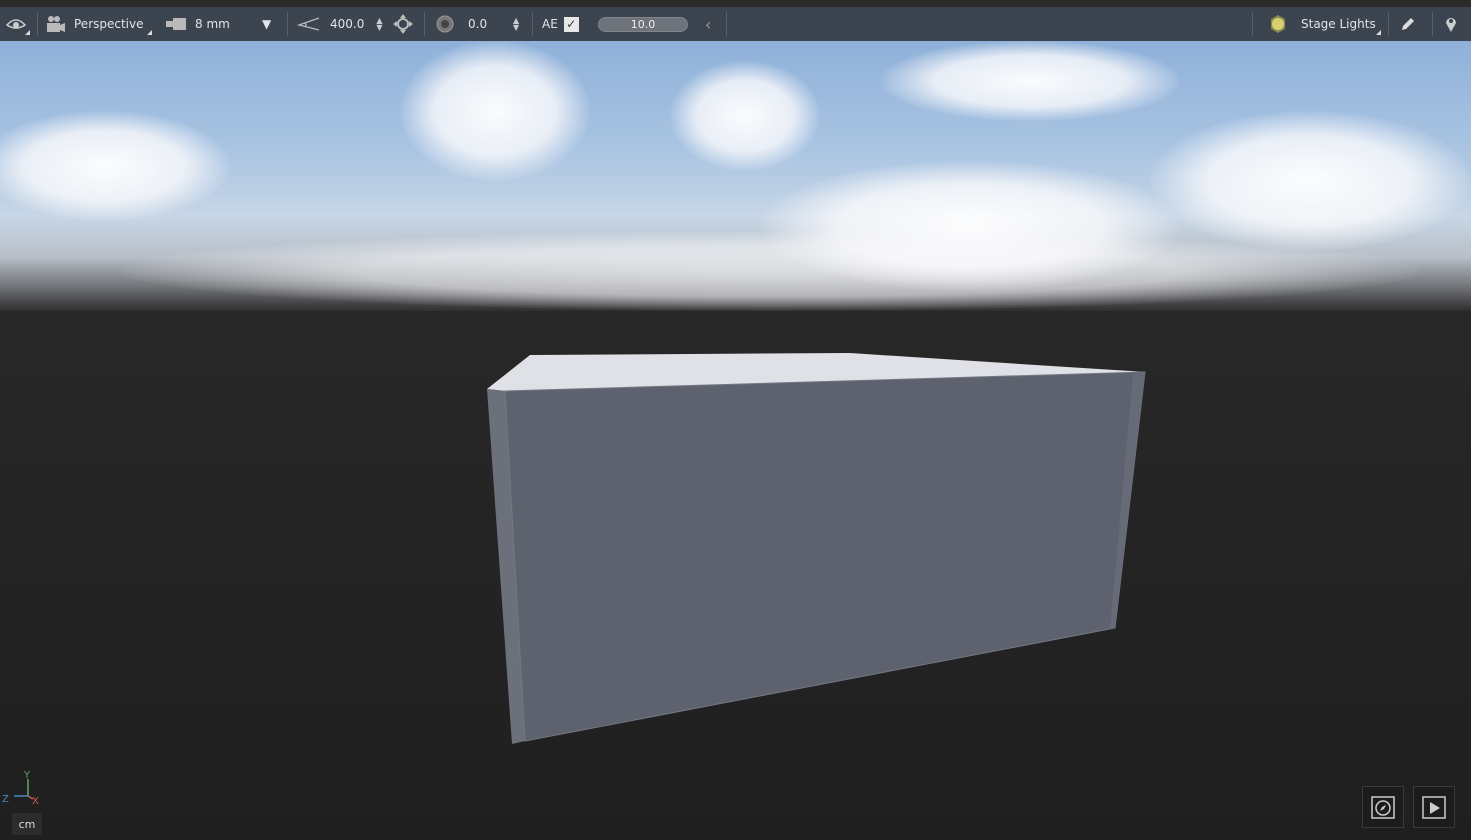  I want to click on chevron-down-icon: ▼, so click(267, 24).